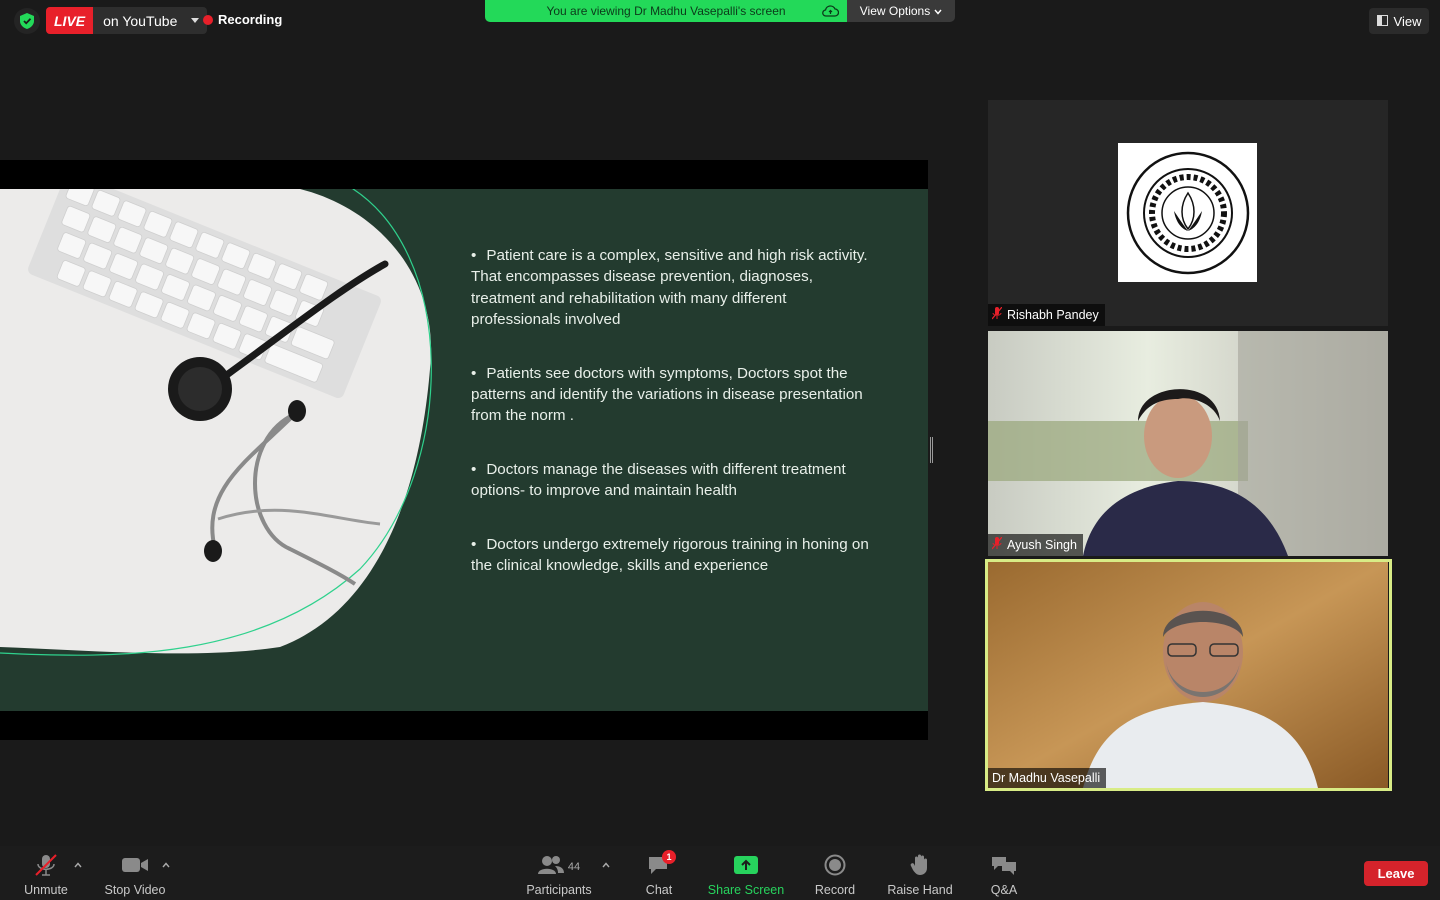 The height and width of the screenshot is (900, 1440). Describe the element at coordinates (669, 857) in the screenshot. I see `chat-unread-badge: 1` at that location.